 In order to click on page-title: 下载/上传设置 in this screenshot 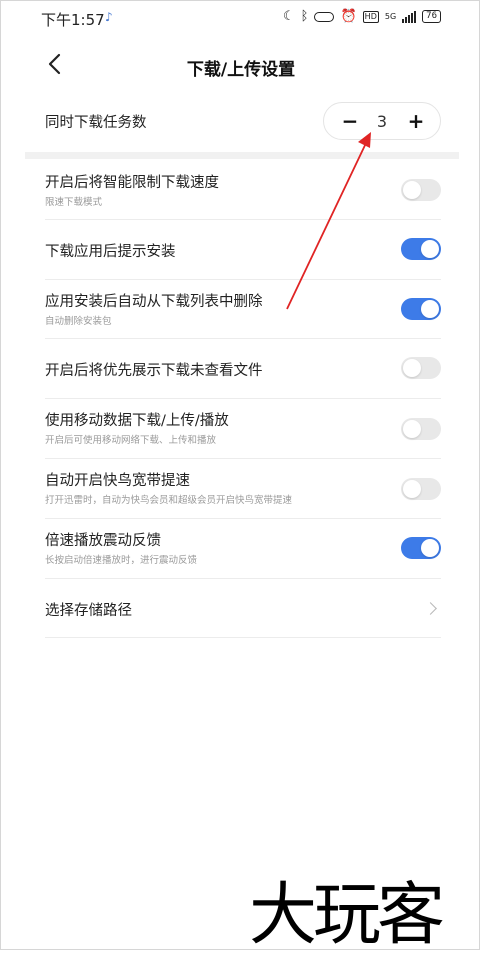, I will do `click(241, 70)`.